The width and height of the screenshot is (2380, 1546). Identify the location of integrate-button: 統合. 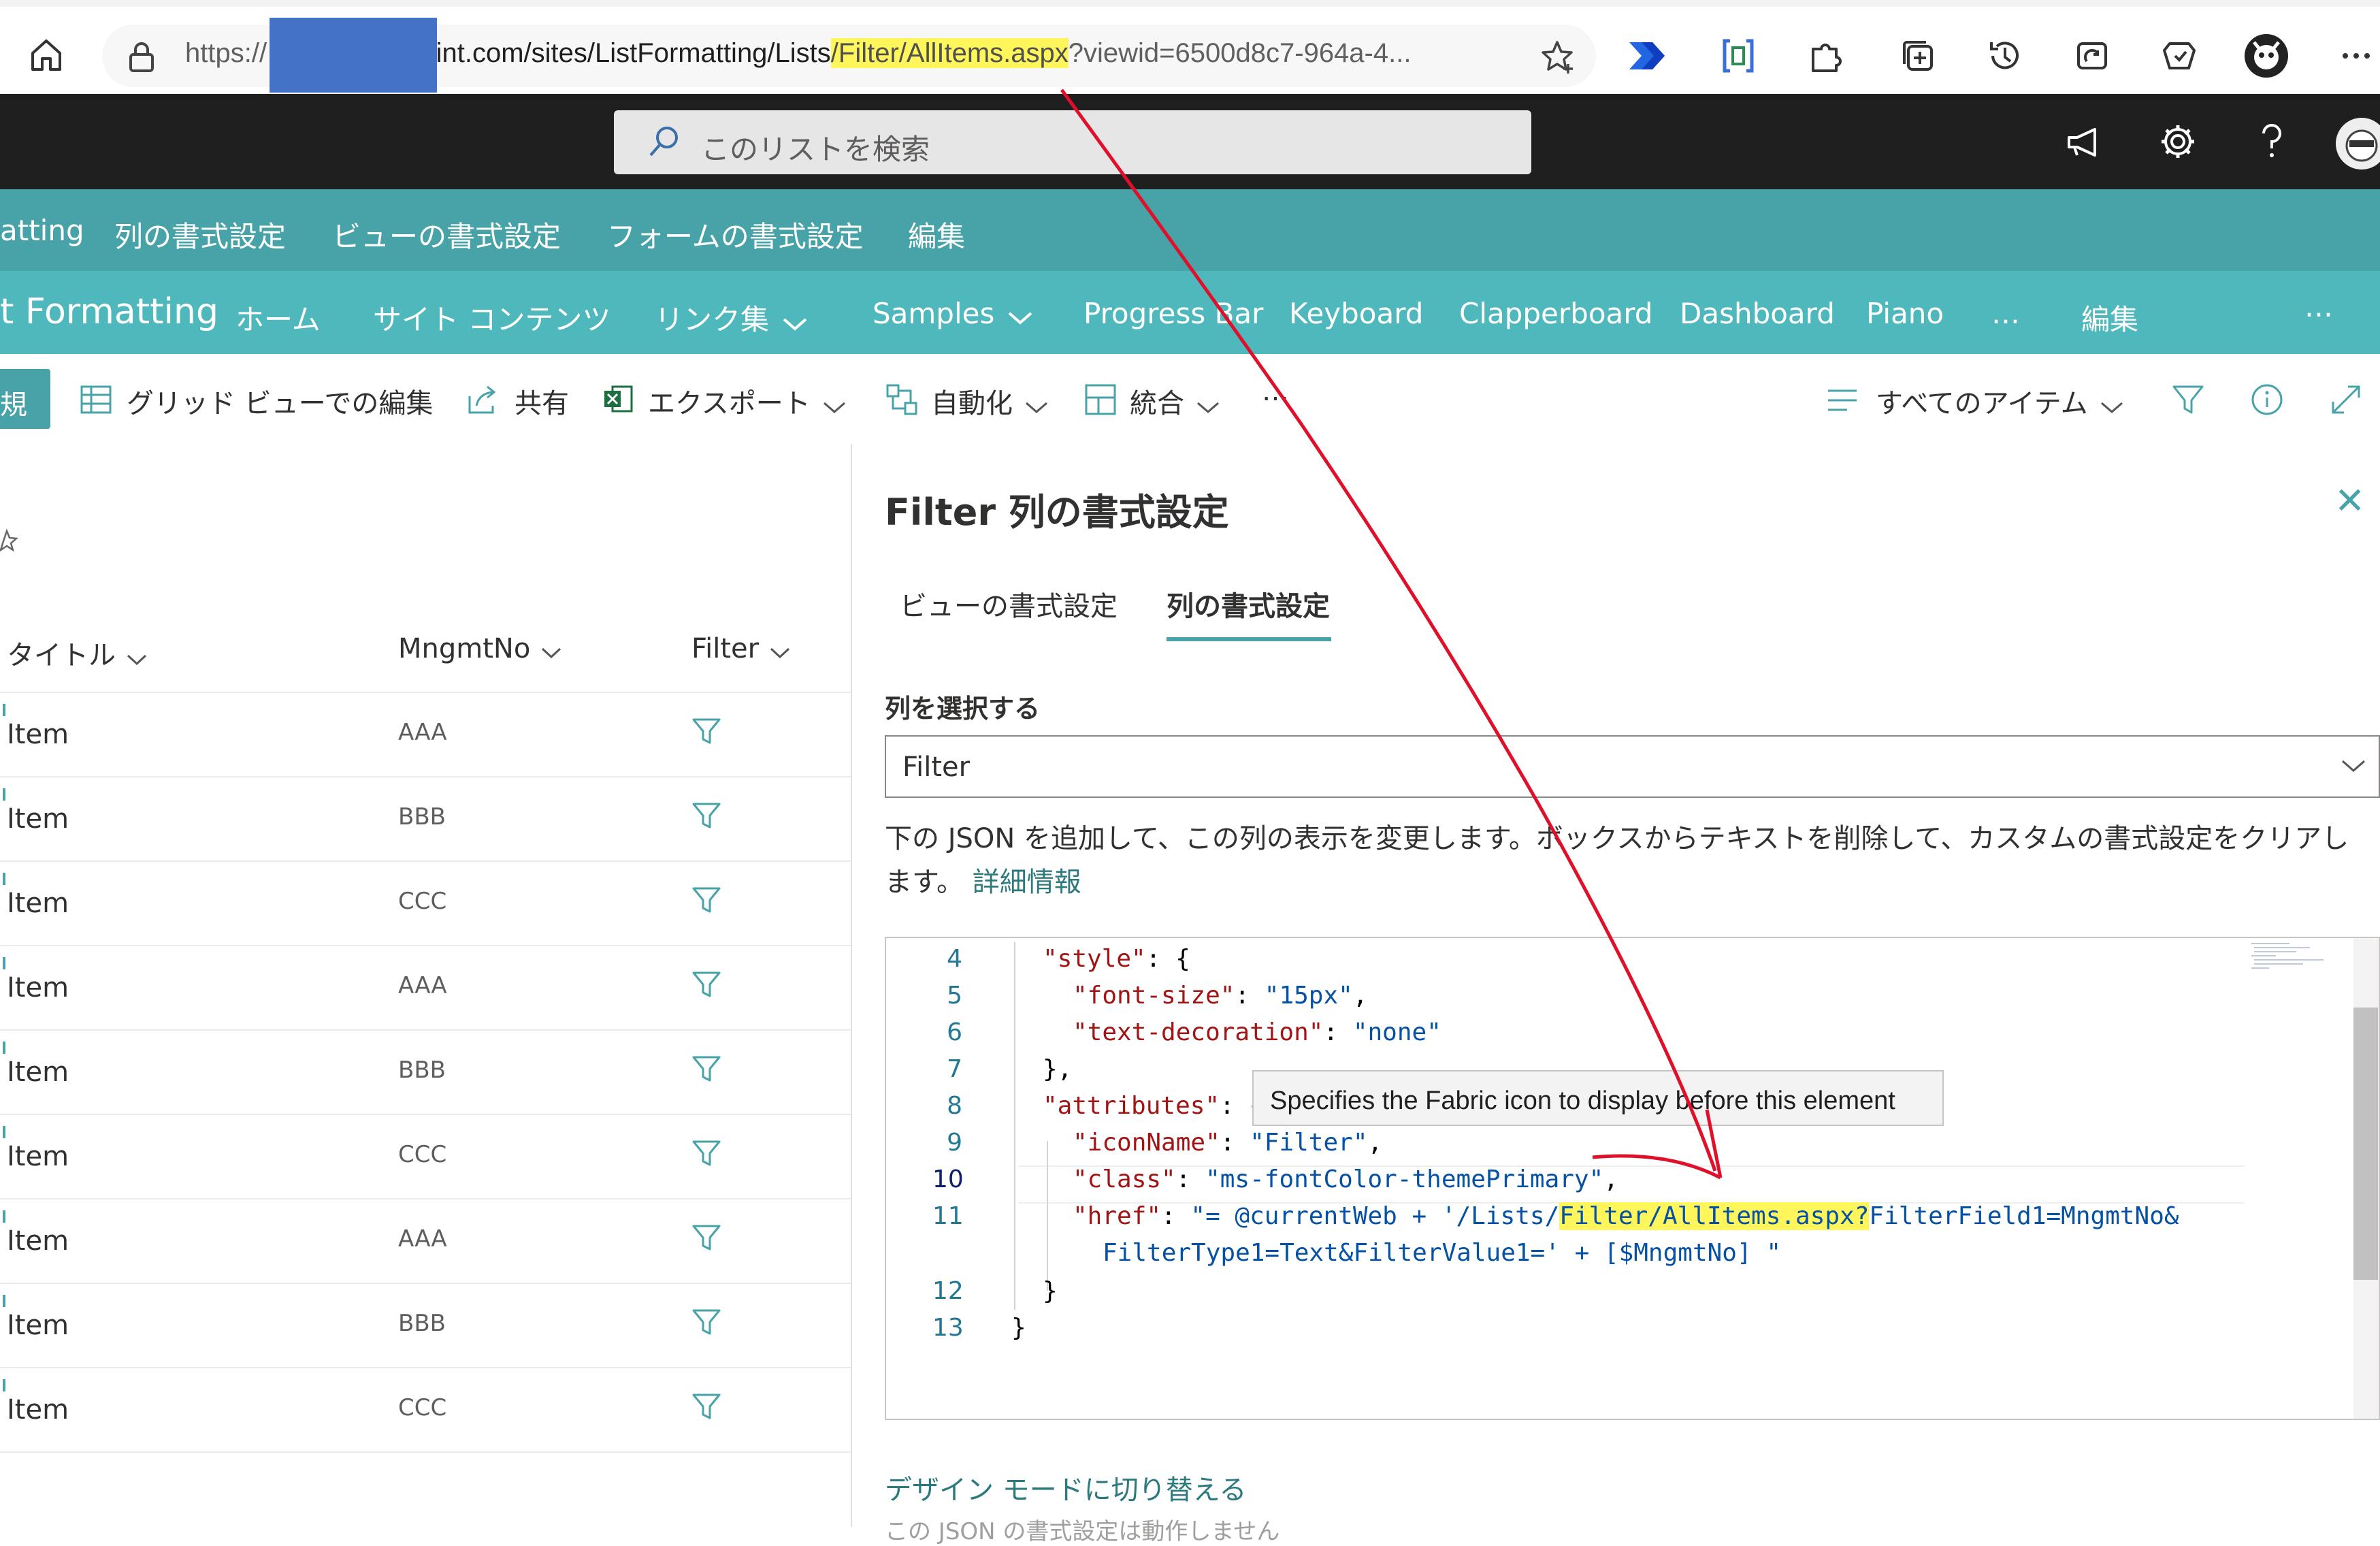
(1175, 401).